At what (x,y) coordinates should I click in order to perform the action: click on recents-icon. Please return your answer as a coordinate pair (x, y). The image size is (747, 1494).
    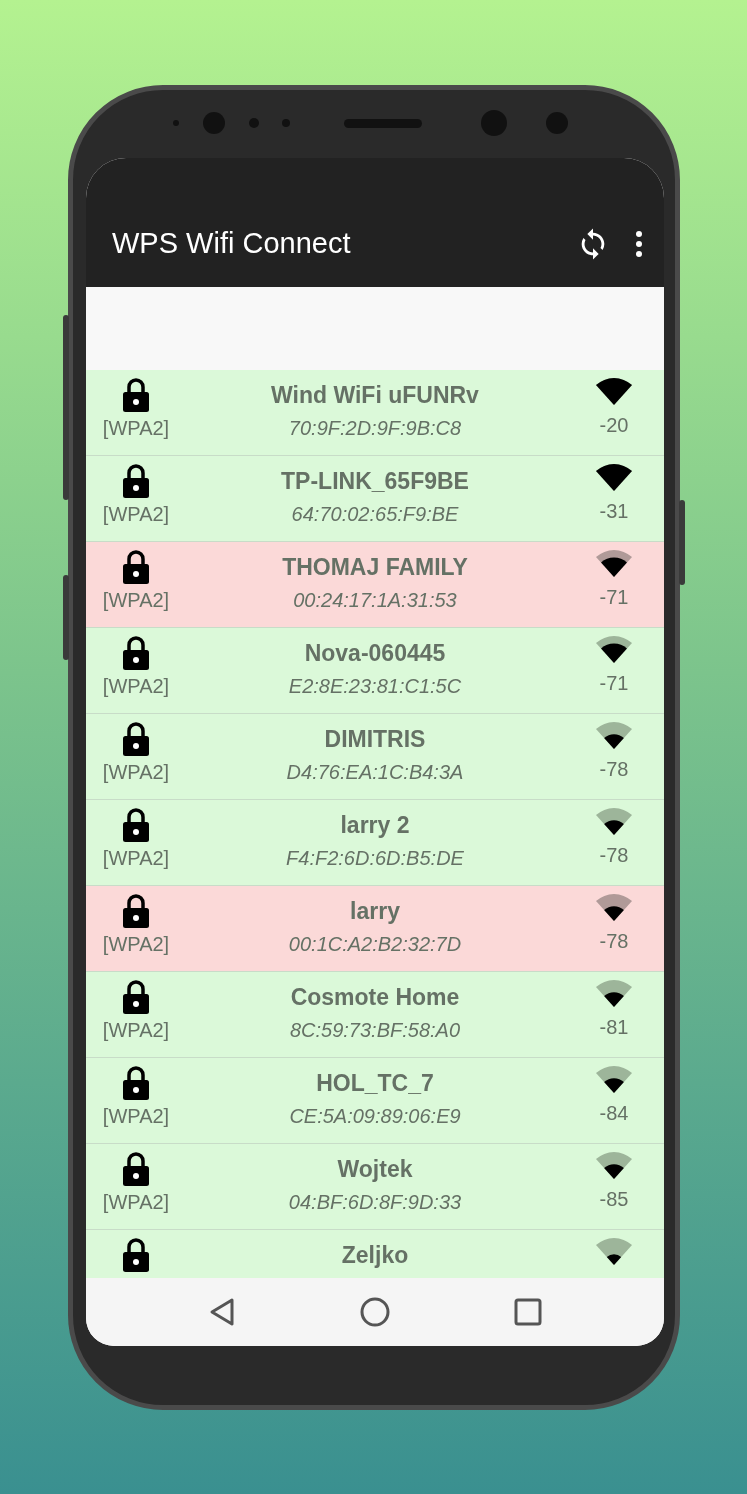
    Looking at the image, I should click on (528, 1312).